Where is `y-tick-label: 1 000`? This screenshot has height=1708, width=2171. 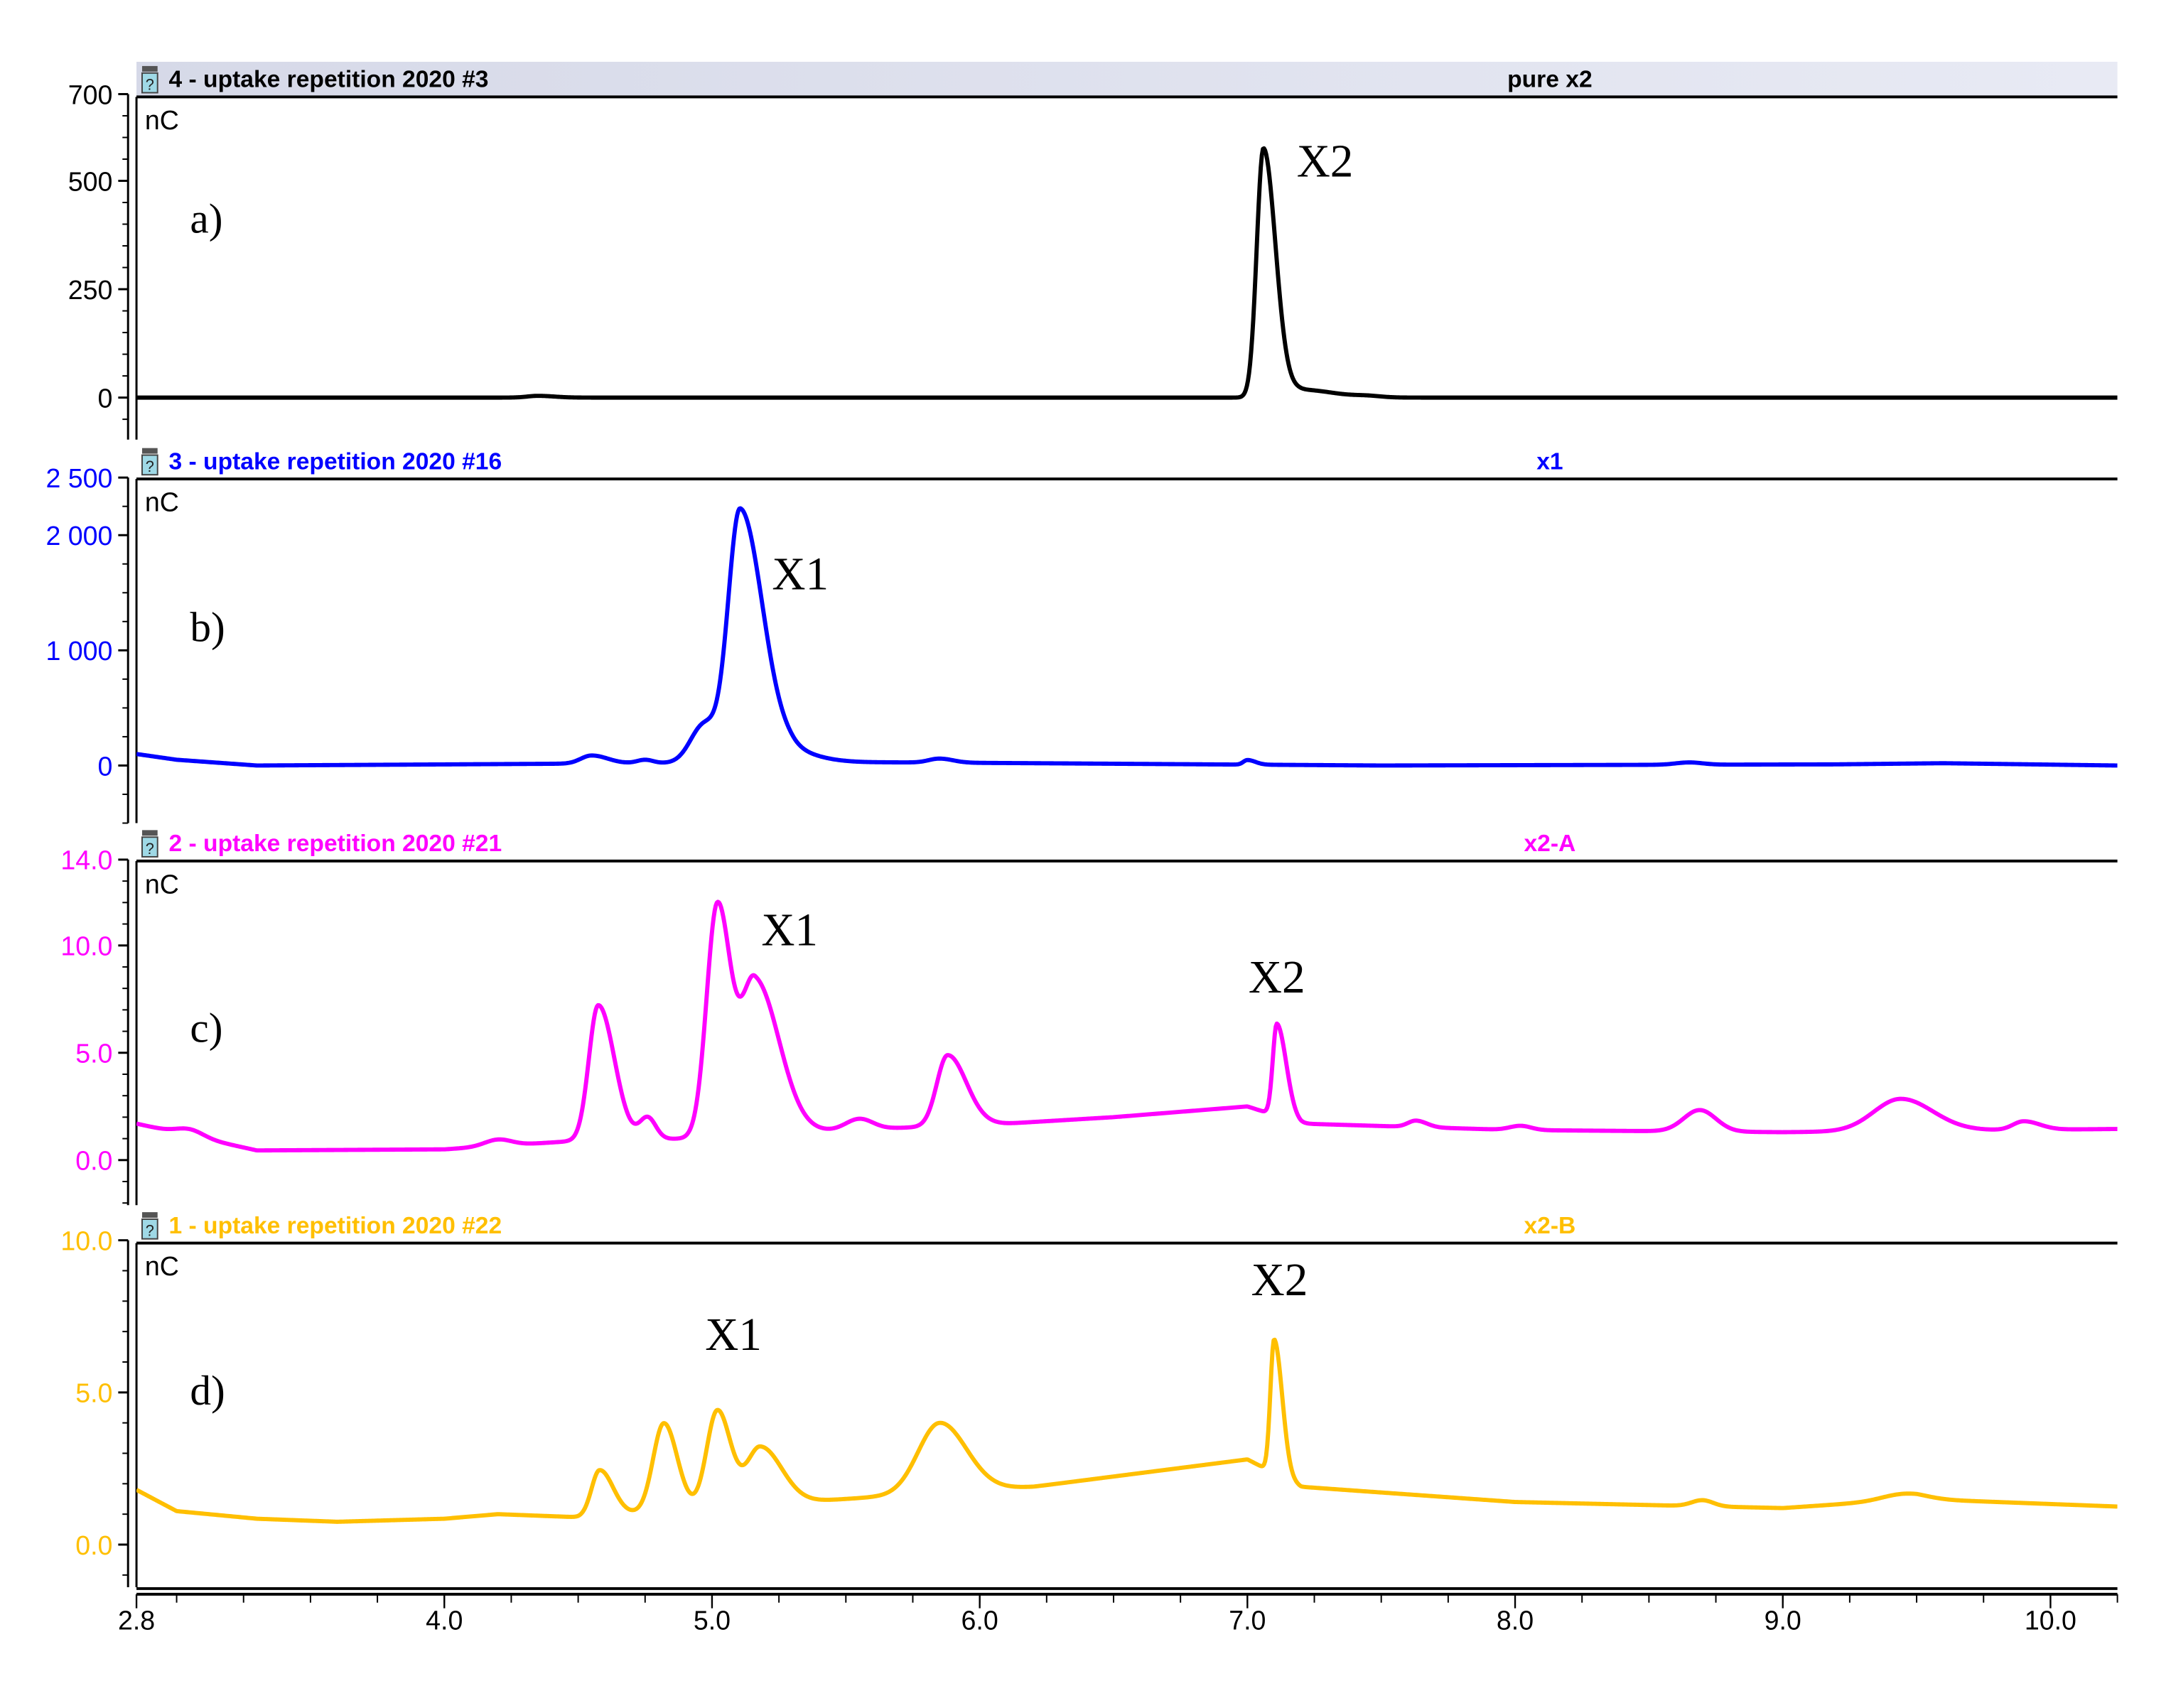
y-tick-label: 1 000 is located at coordinates (79, 651).